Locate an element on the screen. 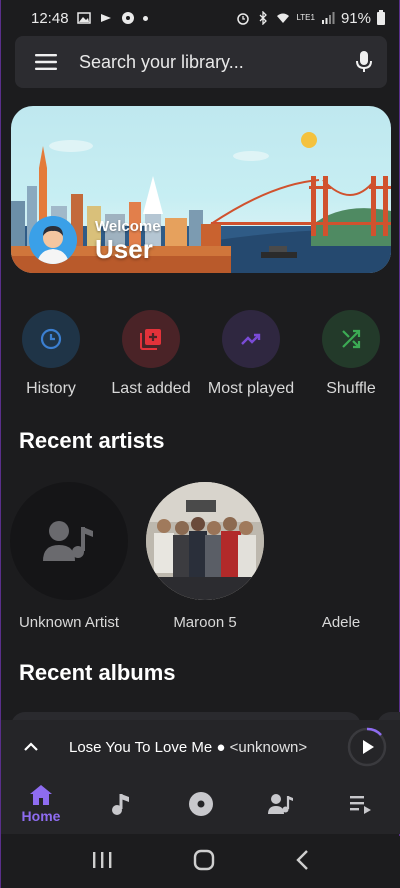 The height and width of the screenshot is (888, 400). music-note-icon is located at coordinates (120, 804).